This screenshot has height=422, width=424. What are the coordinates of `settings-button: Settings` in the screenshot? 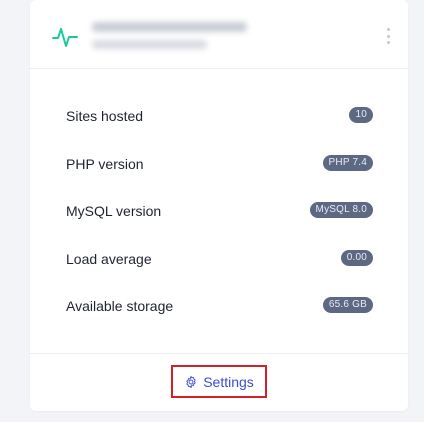 It's located at (219, 381).